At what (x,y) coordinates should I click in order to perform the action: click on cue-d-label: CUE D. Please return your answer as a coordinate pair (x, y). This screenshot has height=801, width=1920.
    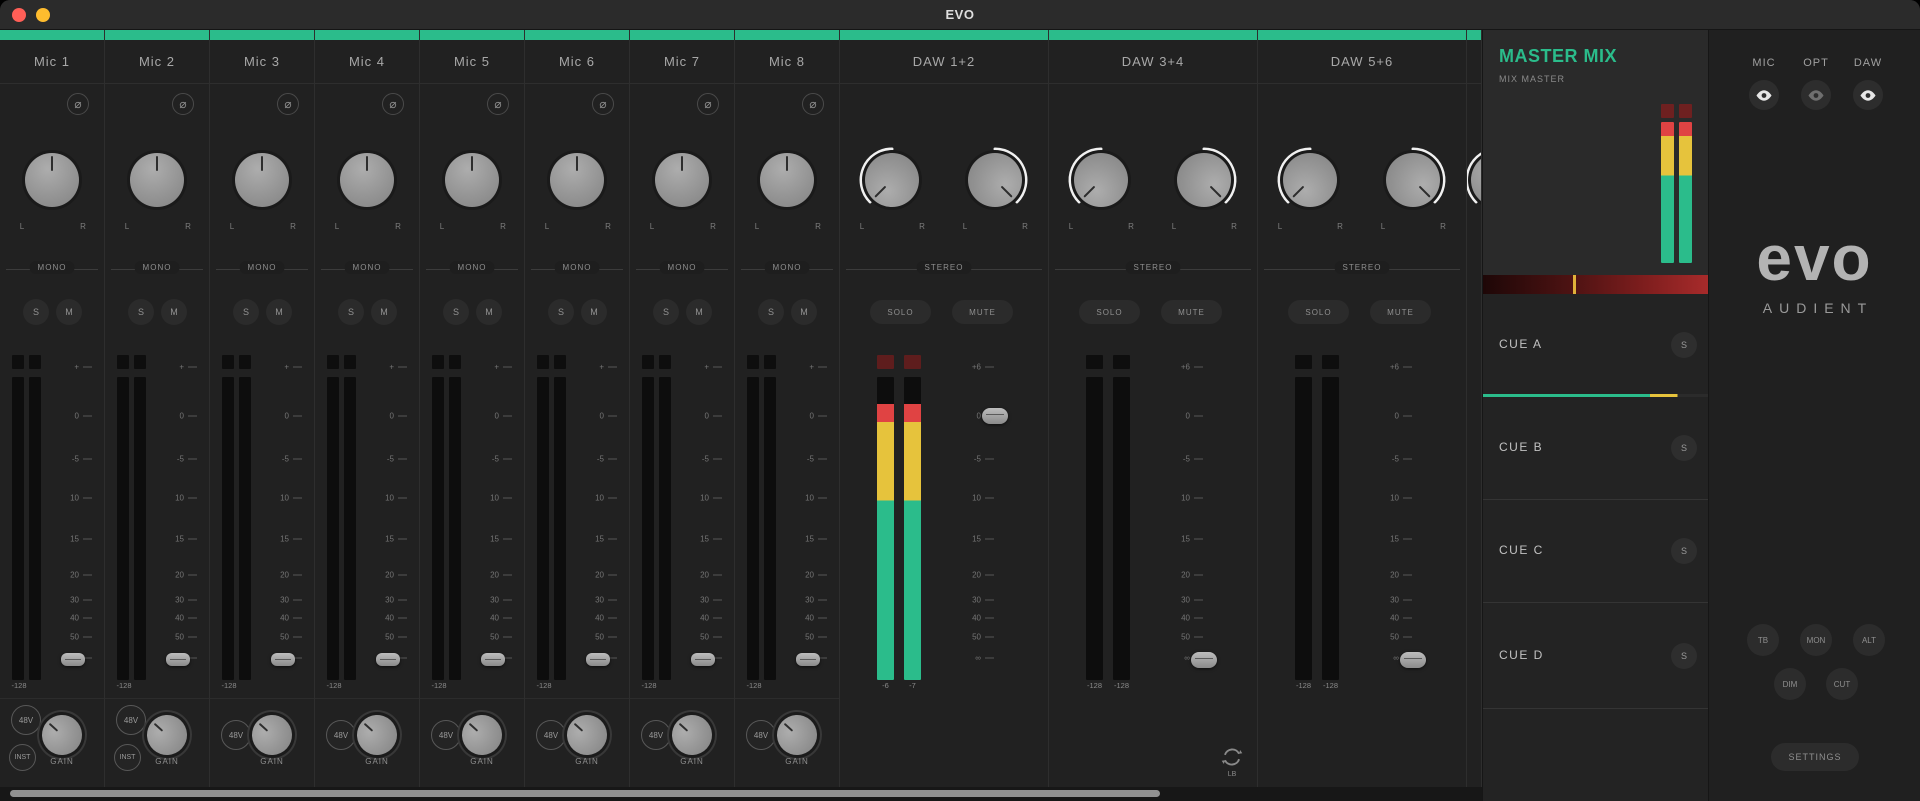
    Looking at the image, I should click on (1521, 655).